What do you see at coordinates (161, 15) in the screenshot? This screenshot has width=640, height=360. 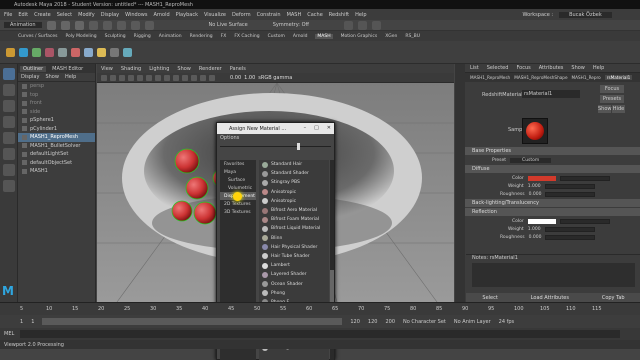 I see `menu-arnold: Arnold` at bounding box center [161, 15].